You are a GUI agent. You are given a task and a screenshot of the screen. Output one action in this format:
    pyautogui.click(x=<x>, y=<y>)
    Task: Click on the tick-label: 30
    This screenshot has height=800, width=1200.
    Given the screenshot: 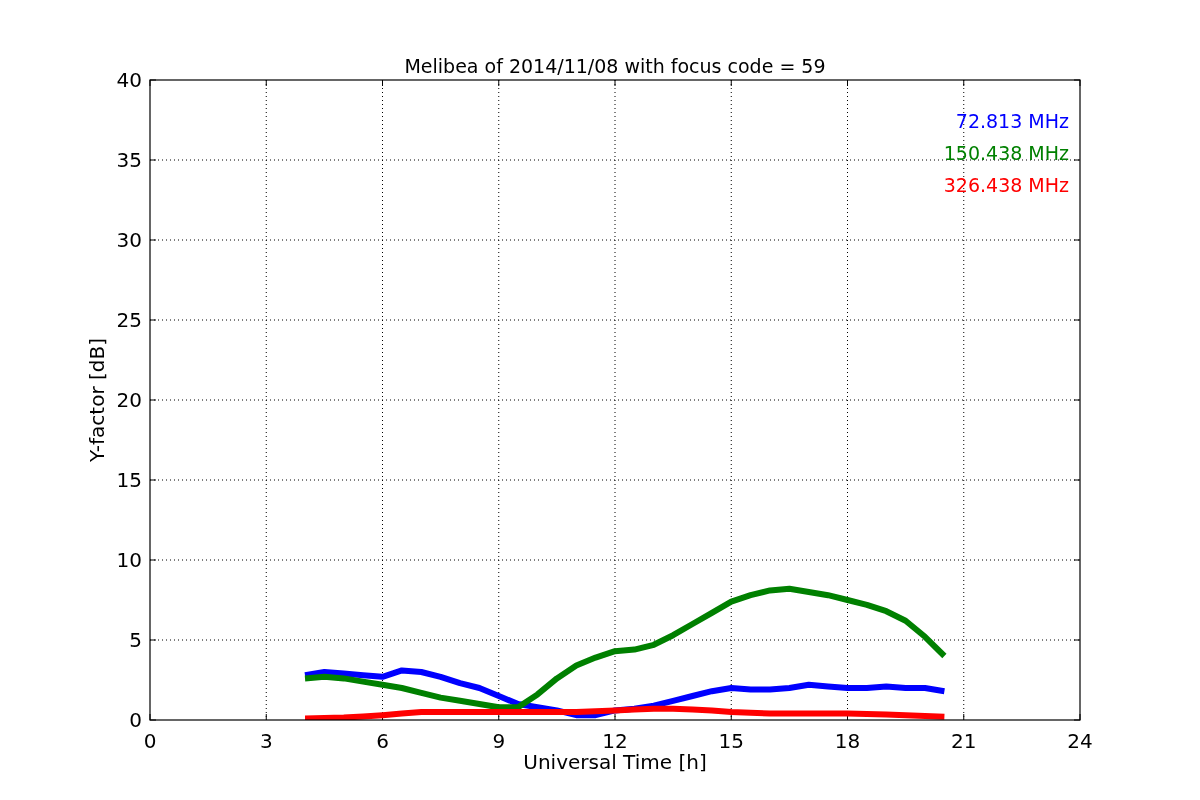 What is the action you would take?
    pyautogui.click(x=129, y=240)
    